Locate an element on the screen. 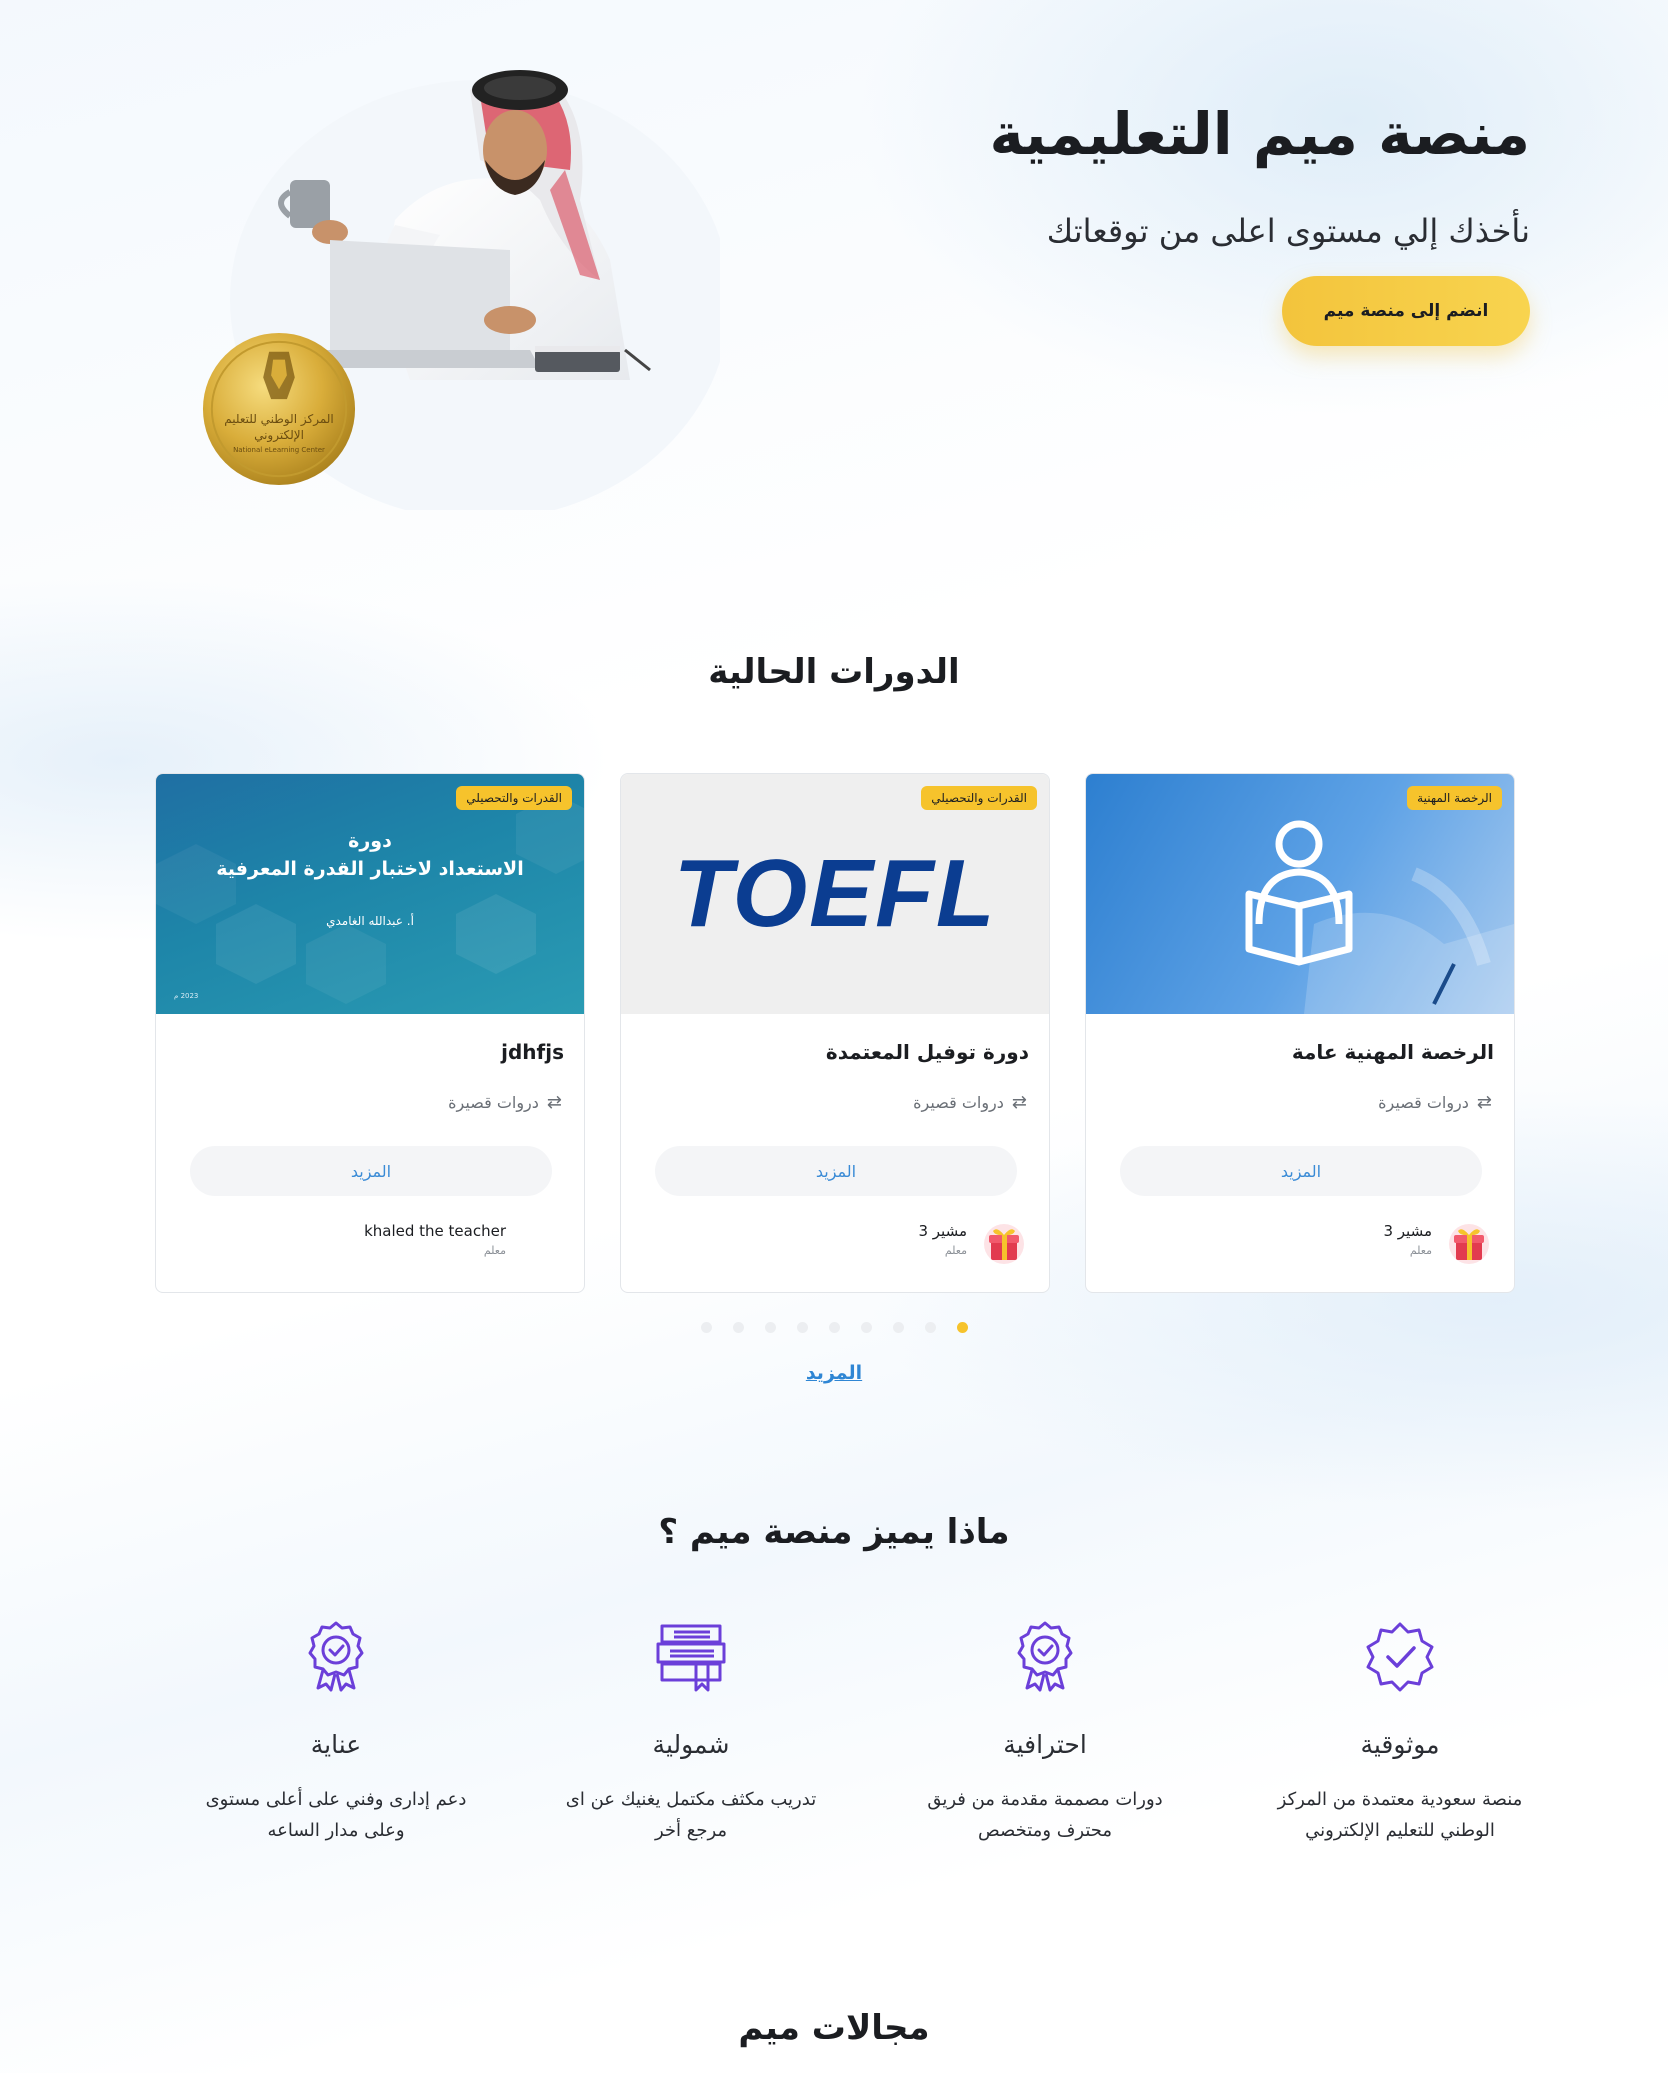 This screenshot has width=1668, height=2073. carousel-pagination is located at coordinates (834, 1327).